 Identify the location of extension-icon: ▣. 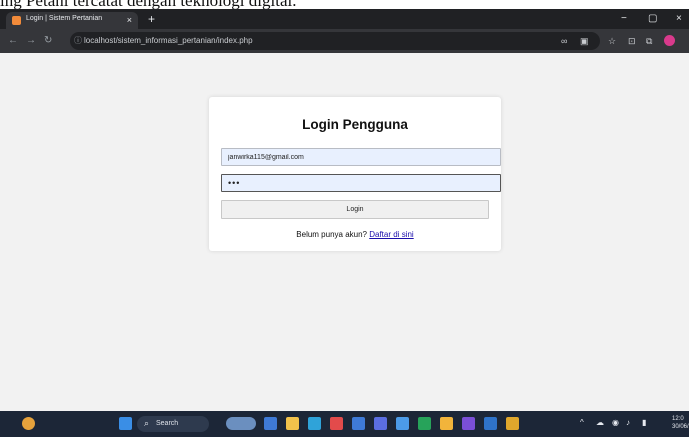
(584, 41).